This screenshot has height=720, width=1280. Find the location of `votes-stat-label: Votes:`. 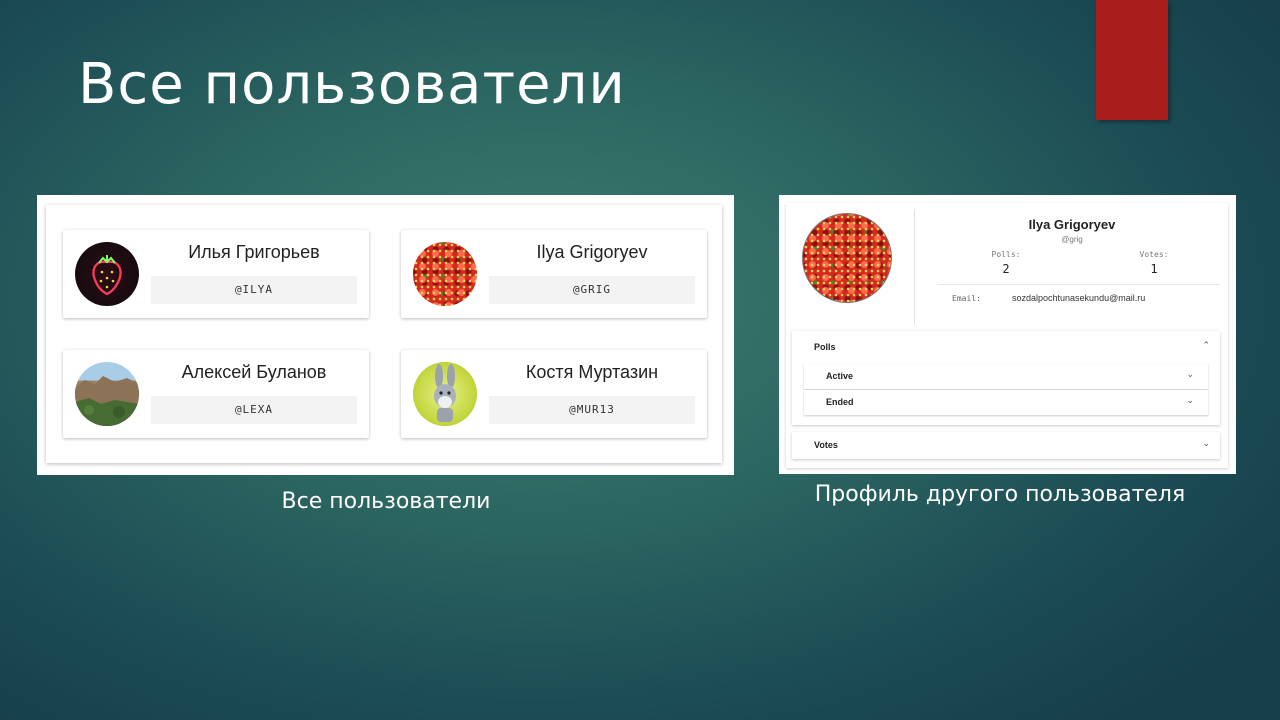

votes-stat-label: Votes: is located at coordinates (1154, 254).